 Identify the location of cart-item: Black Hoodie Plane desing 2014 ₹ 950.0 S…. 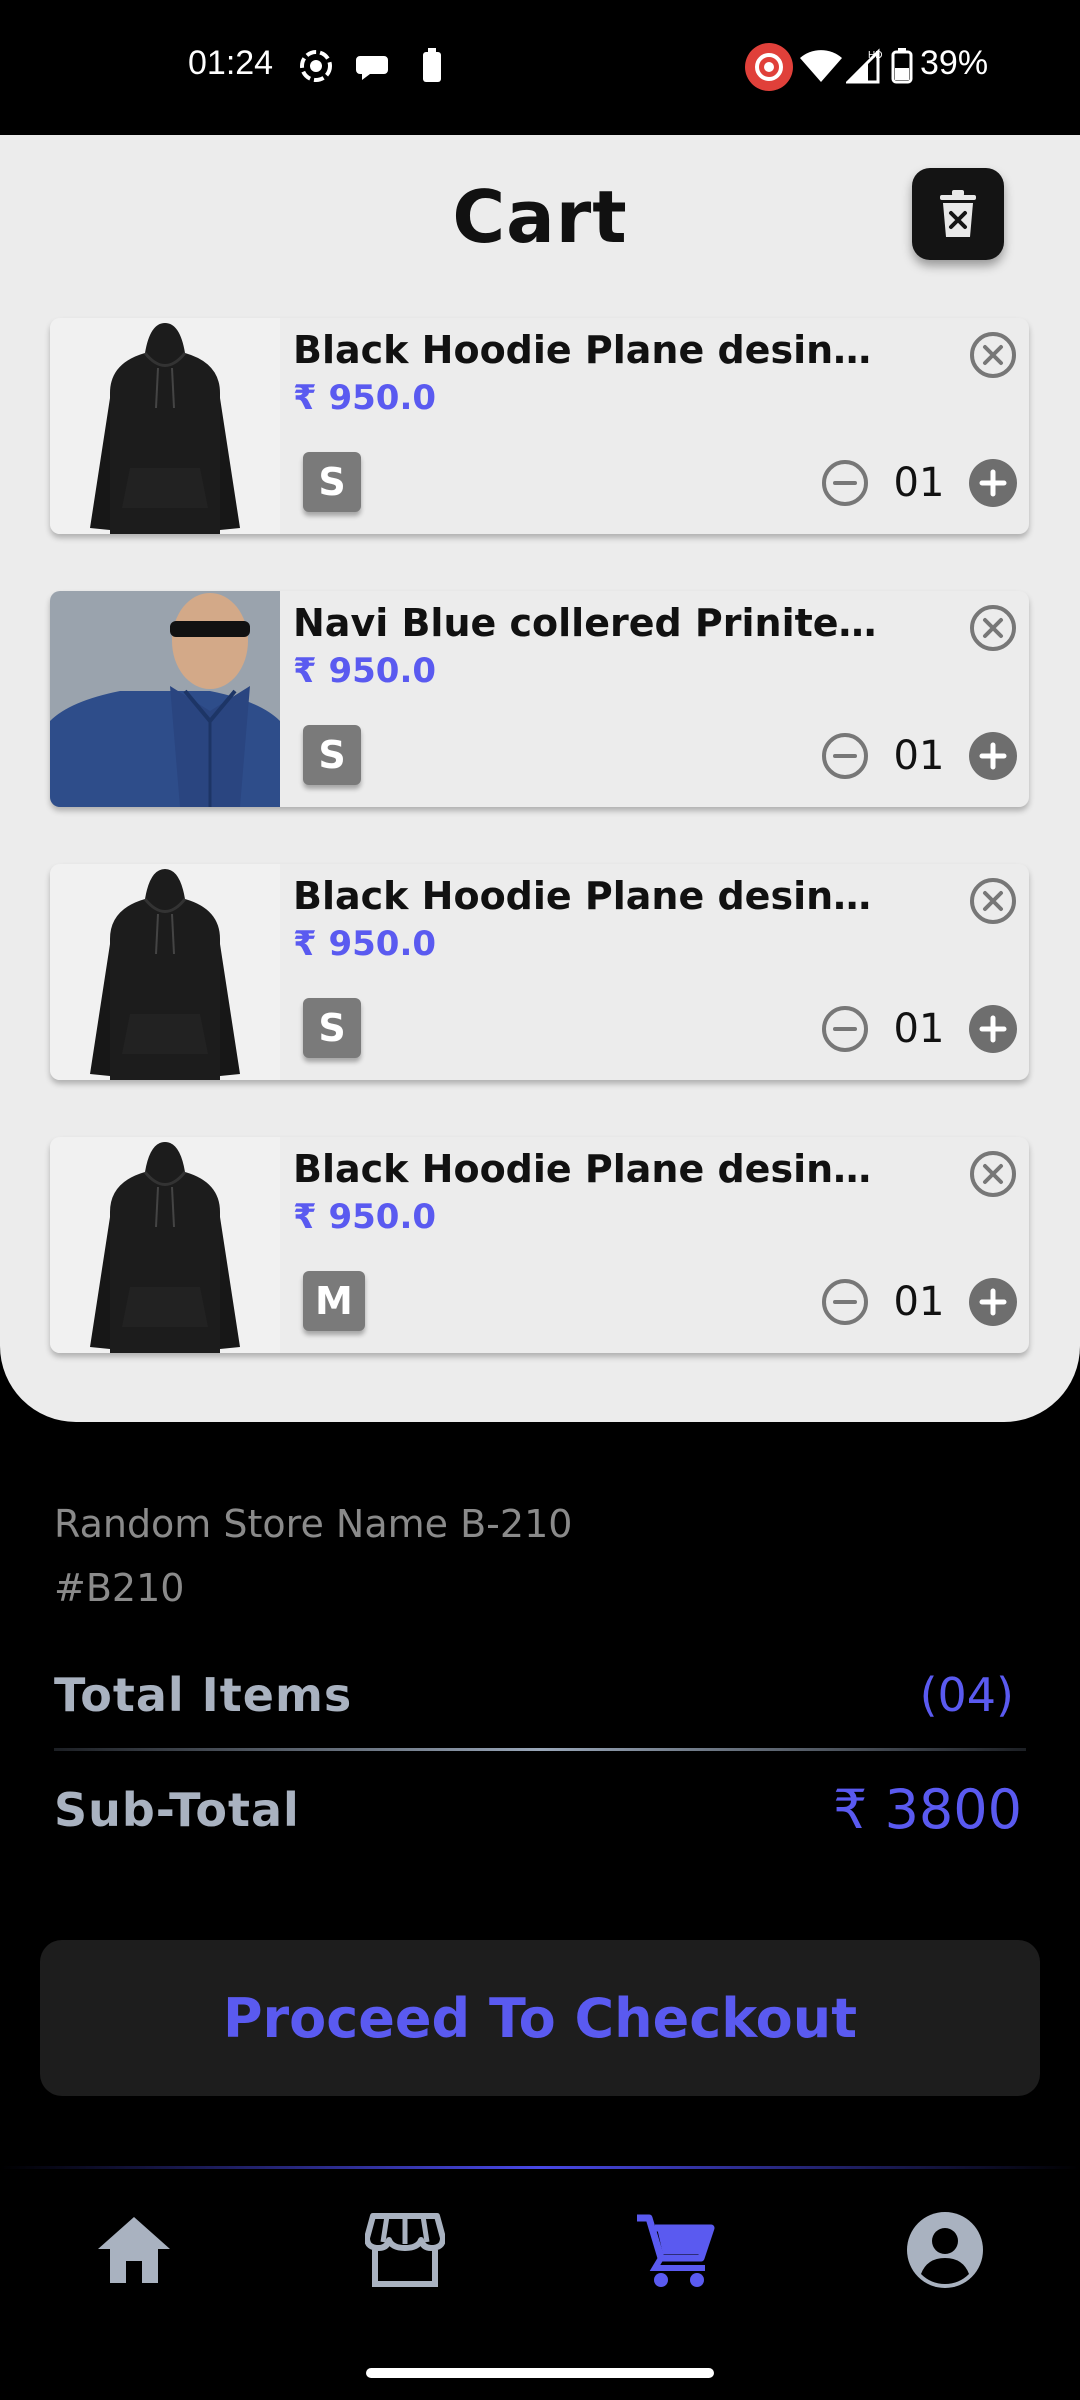
(539, 426).